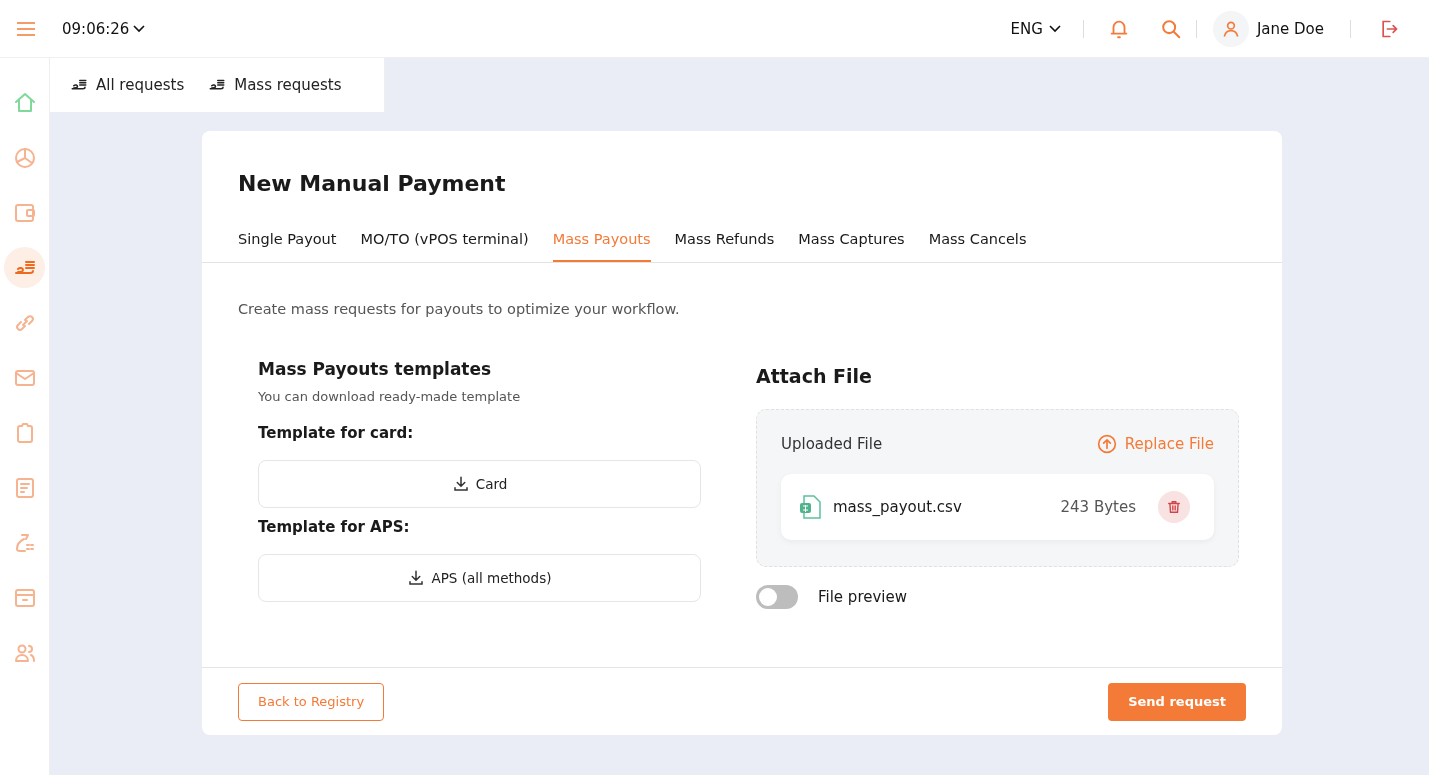 The image size is (1429, 775). I want to click on search-icon, so click(1170, 28).